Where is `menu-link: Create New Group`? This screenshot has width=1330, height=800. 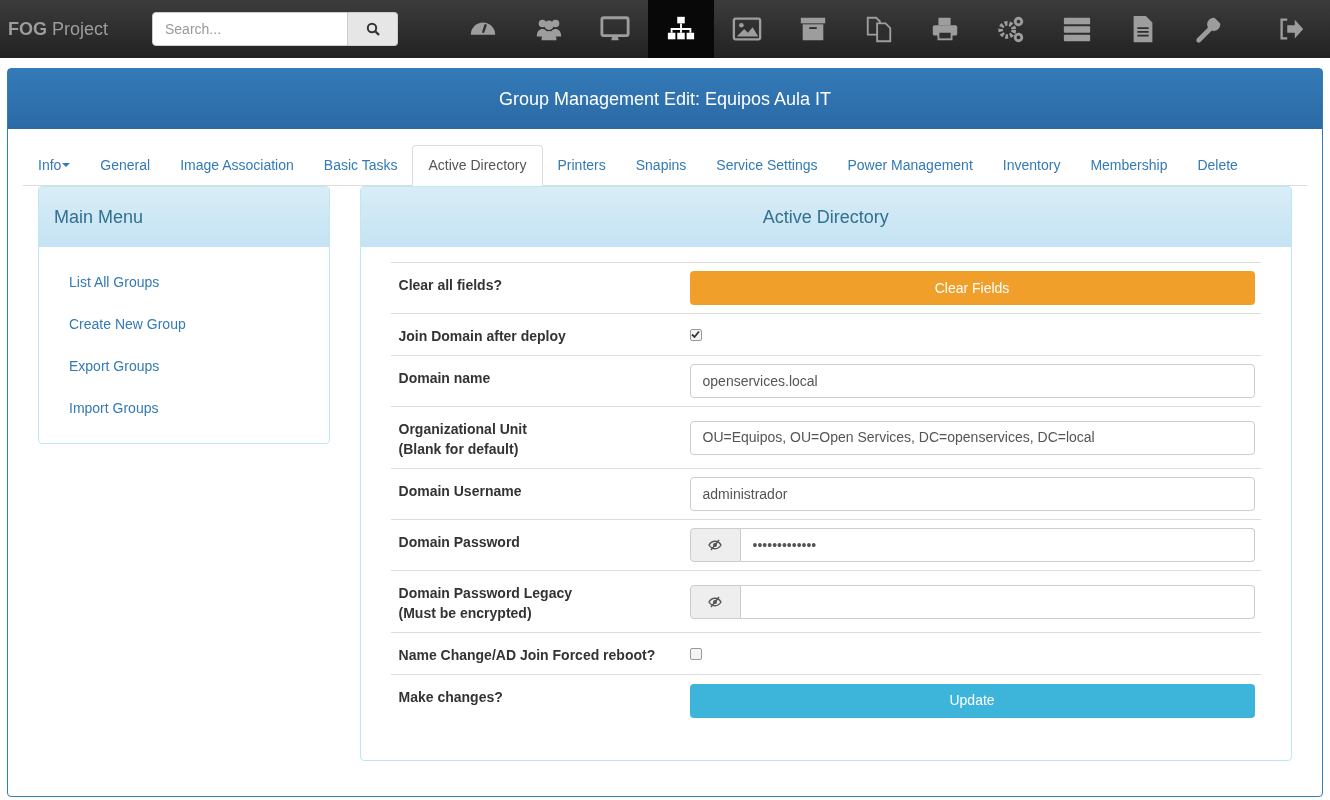
menu-link: Create New Group is located at coordinates (184, 324).